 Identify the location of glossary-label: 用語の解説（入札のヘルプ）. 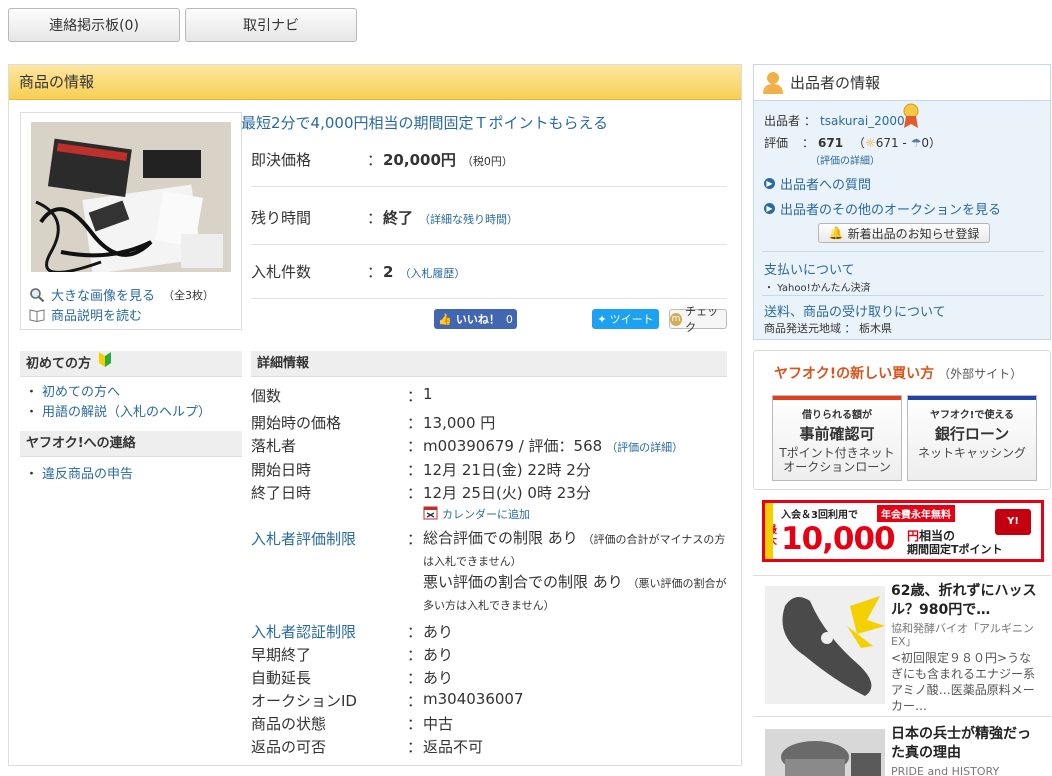
(126, 412).